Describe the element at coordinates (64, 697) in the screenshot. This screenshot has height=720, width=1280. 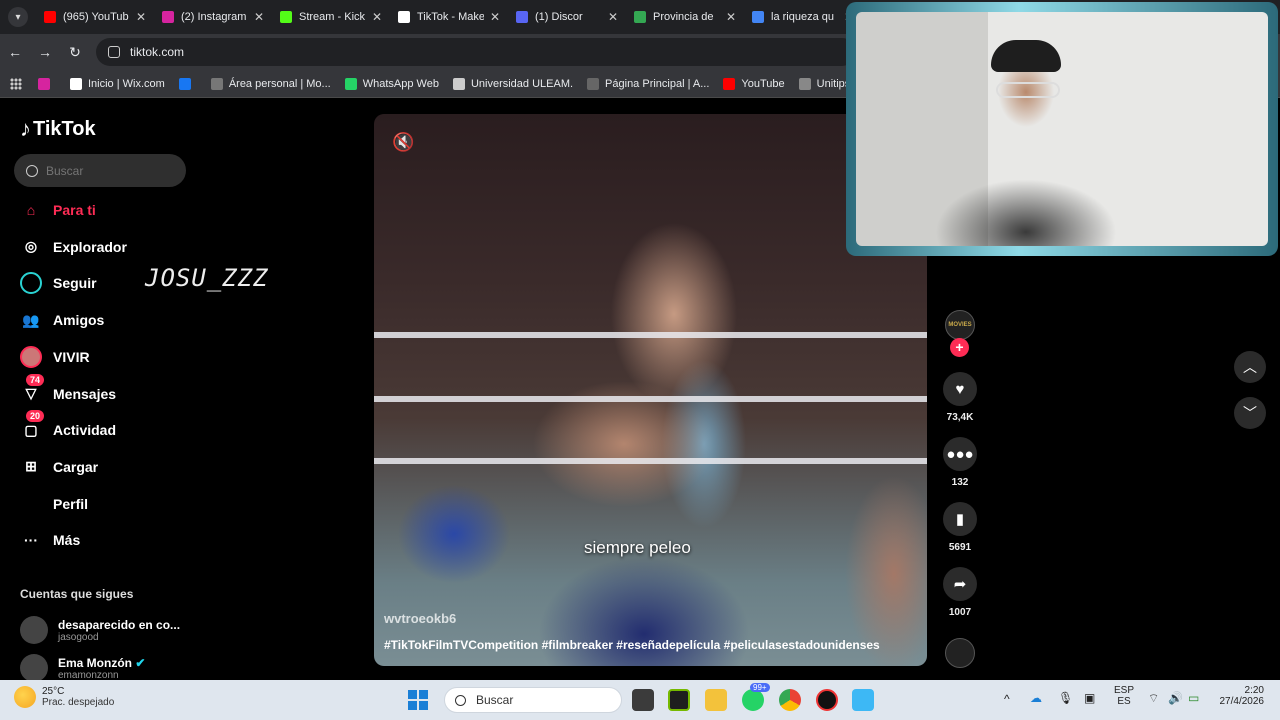
I see `weather-widget: 25°C Prac. despejado` at that location.